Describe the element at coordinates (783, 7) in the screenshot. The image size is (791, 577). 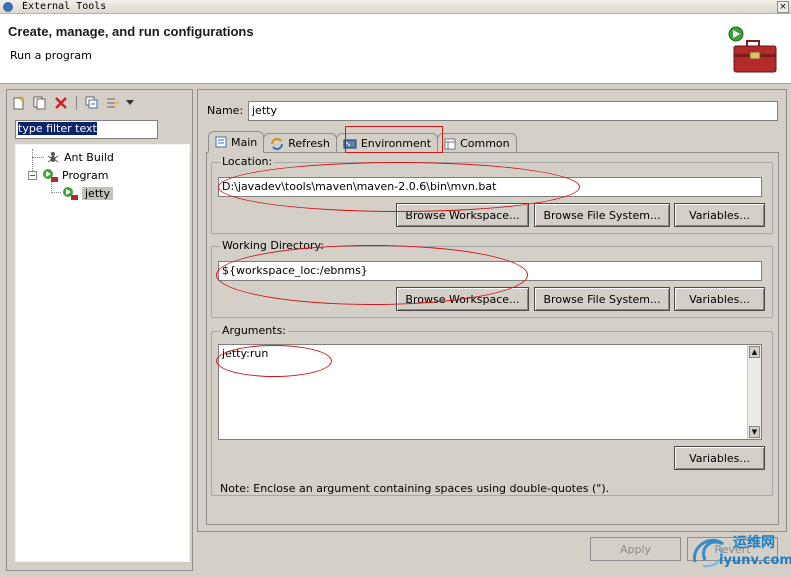
I see `close-button: ×` at that location.